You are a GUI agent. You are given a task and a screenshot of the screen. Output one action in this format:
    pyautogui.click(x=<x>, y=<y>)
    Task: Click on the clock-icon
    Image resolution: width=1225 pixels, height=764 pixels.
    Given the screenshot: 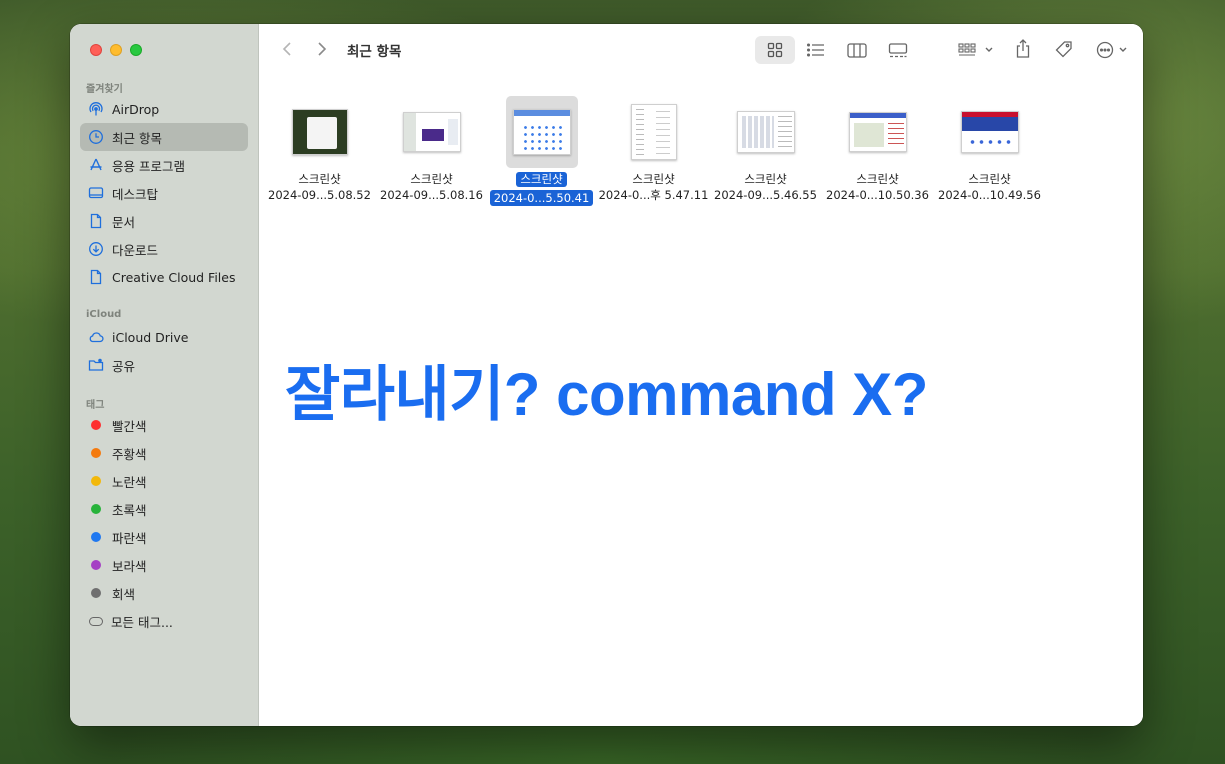 What is the action you would take?
    pyautogui.click(x=96, y=137)
    